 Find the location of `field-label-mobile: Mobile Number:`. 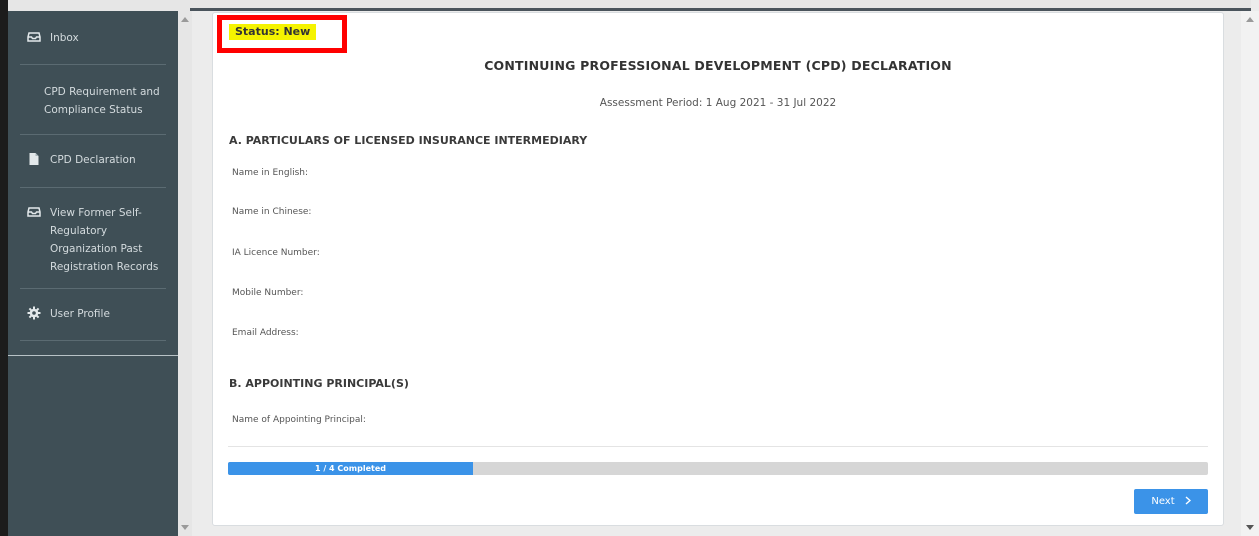

field-label-mobile: Mobile Number: is located at coordinates (268, 293).